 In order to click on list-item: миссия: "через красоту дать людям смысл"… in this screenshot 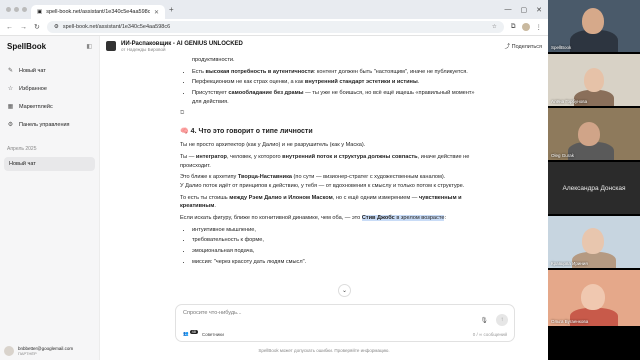, I will do `click(336, 262)`.